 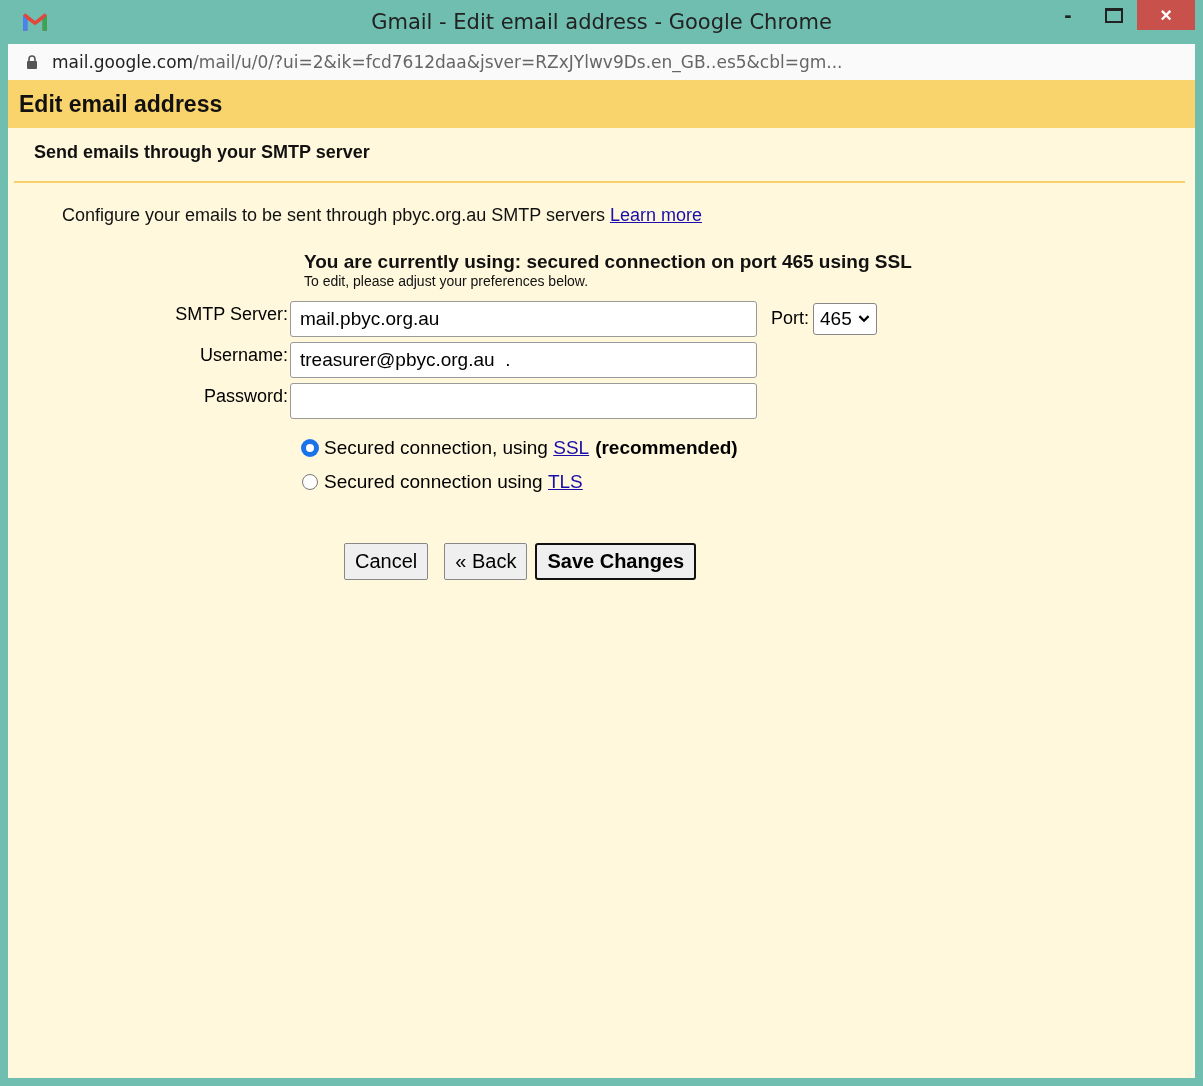 I want to click on dialog-button: Save Changes, so click(x=616, y=561).